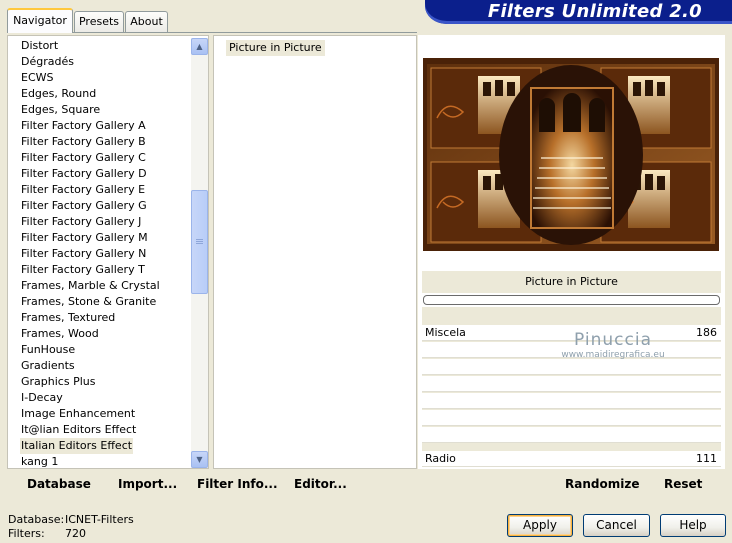 Image resolution: width=732 pixels, height=543 pixels. I want to click on category-item: Edges, Square, so click(60, 110).